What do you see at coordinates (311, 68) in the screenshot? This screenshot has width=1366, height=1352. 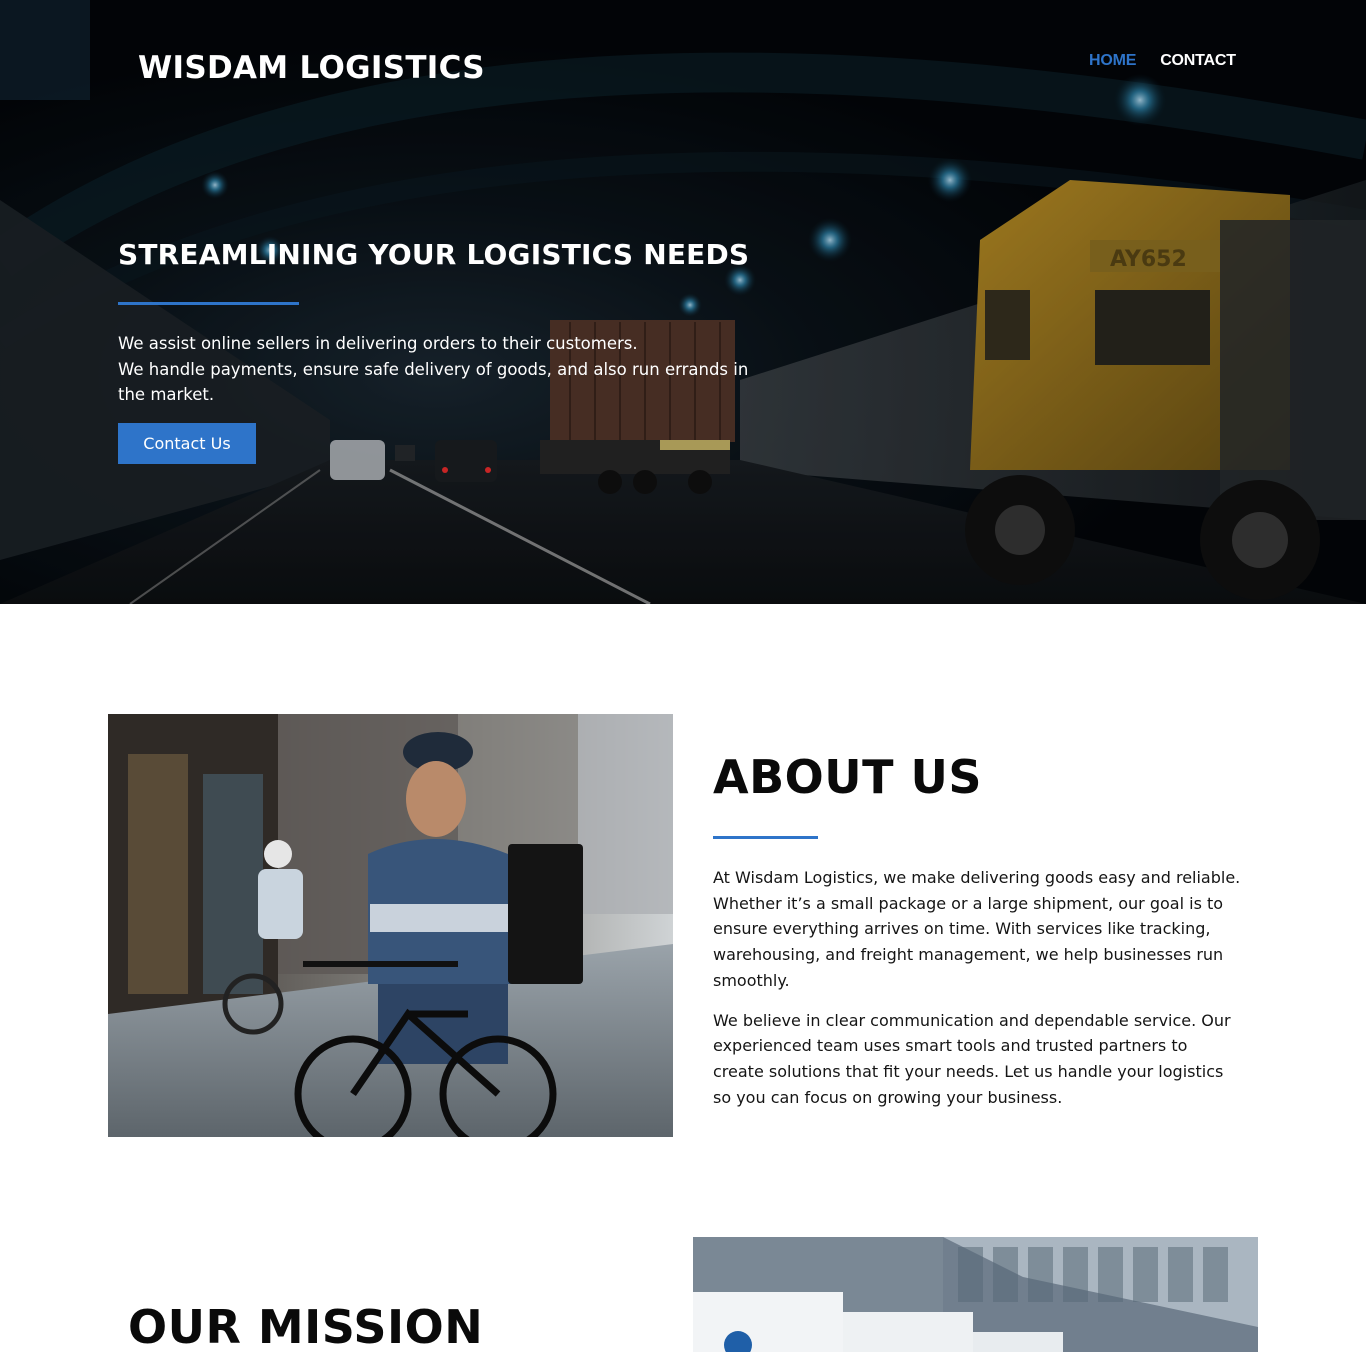 I see `brand-logo-text: WISDAM LOGISTICS` at bounding box center [311, 68].